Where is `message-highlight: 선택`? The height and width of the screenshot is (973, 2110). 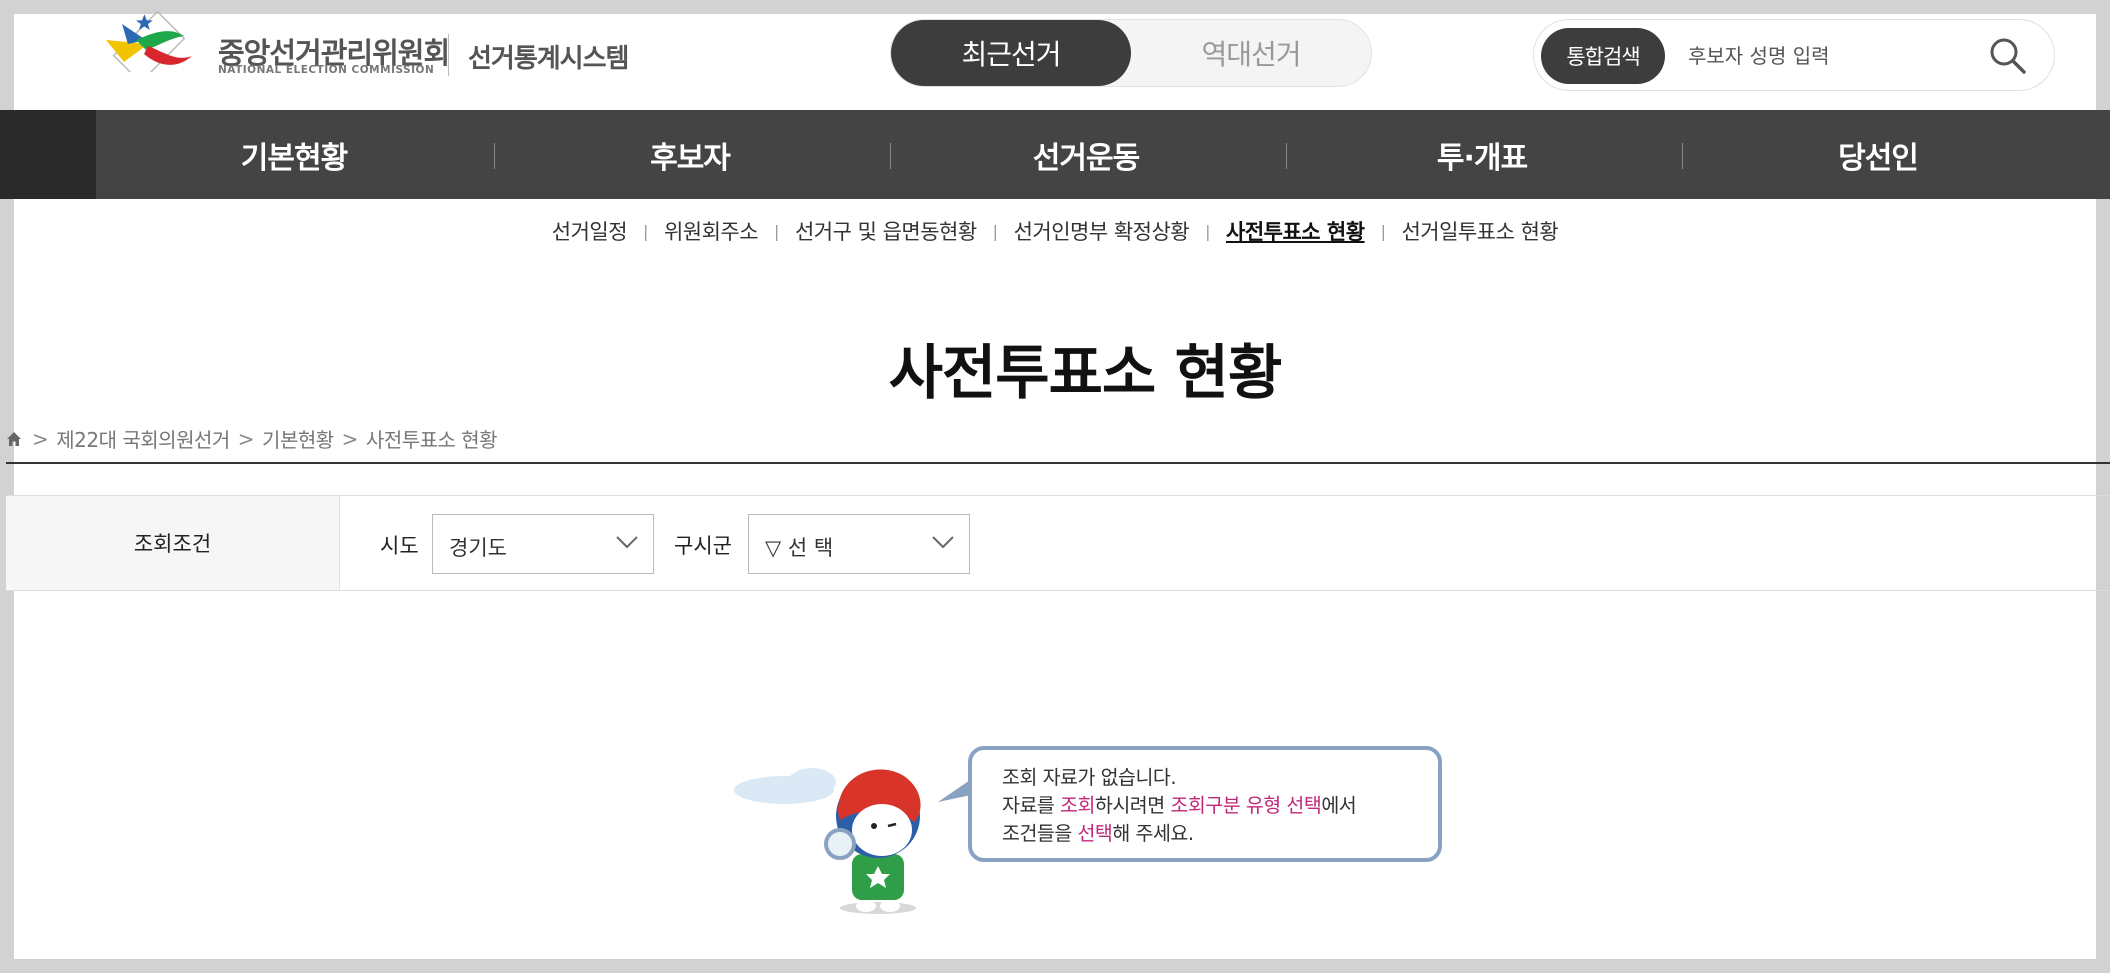 message-highlight: 선택 is located at coordinates (1095, 833).